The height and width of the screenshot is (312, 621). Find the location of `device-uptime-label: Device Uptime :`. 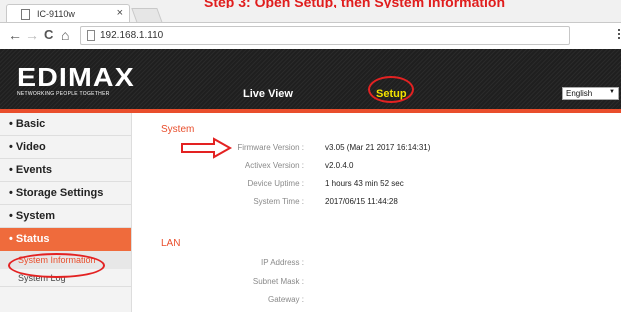

device-uptime-label: Device Uptime : is located at coordinates (275, 183).